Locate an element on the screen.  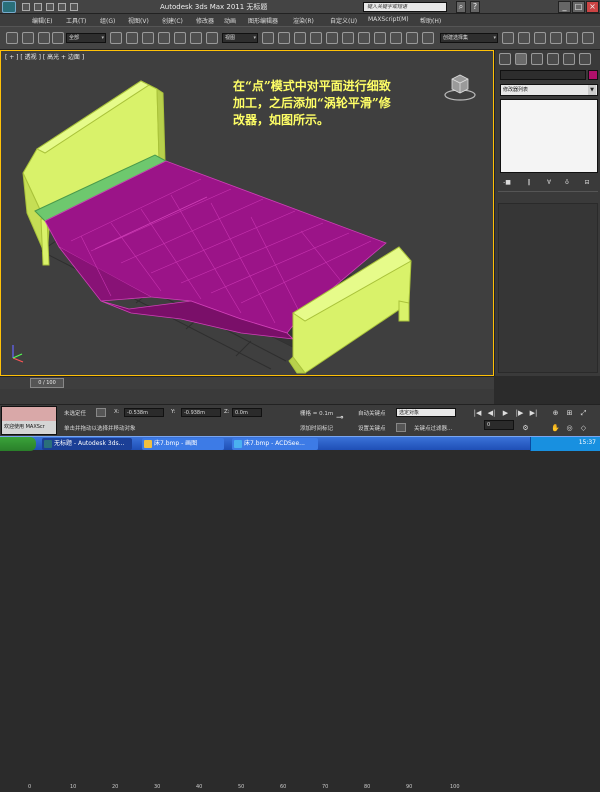
undo-tool-icon is located at coordinates (12, 38).